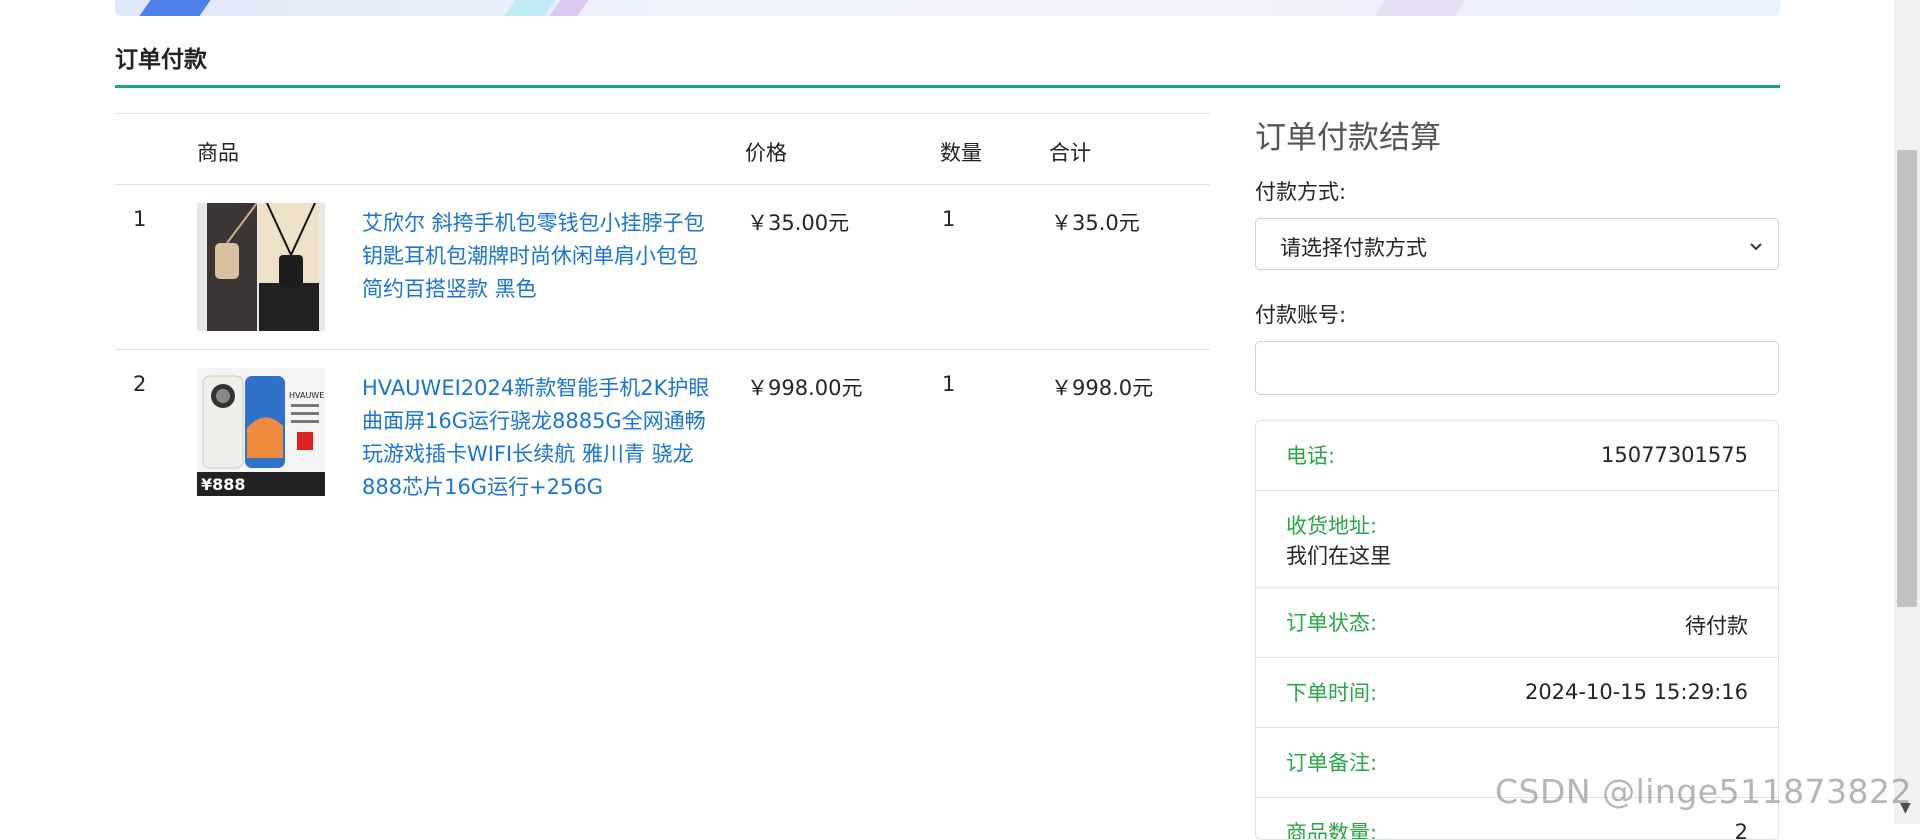 The height and width of the screenshot is (840, 1920). Describe the element at coordinates (223, 484) in the screenshot. I see `image-price-text: ¥888` at that location.